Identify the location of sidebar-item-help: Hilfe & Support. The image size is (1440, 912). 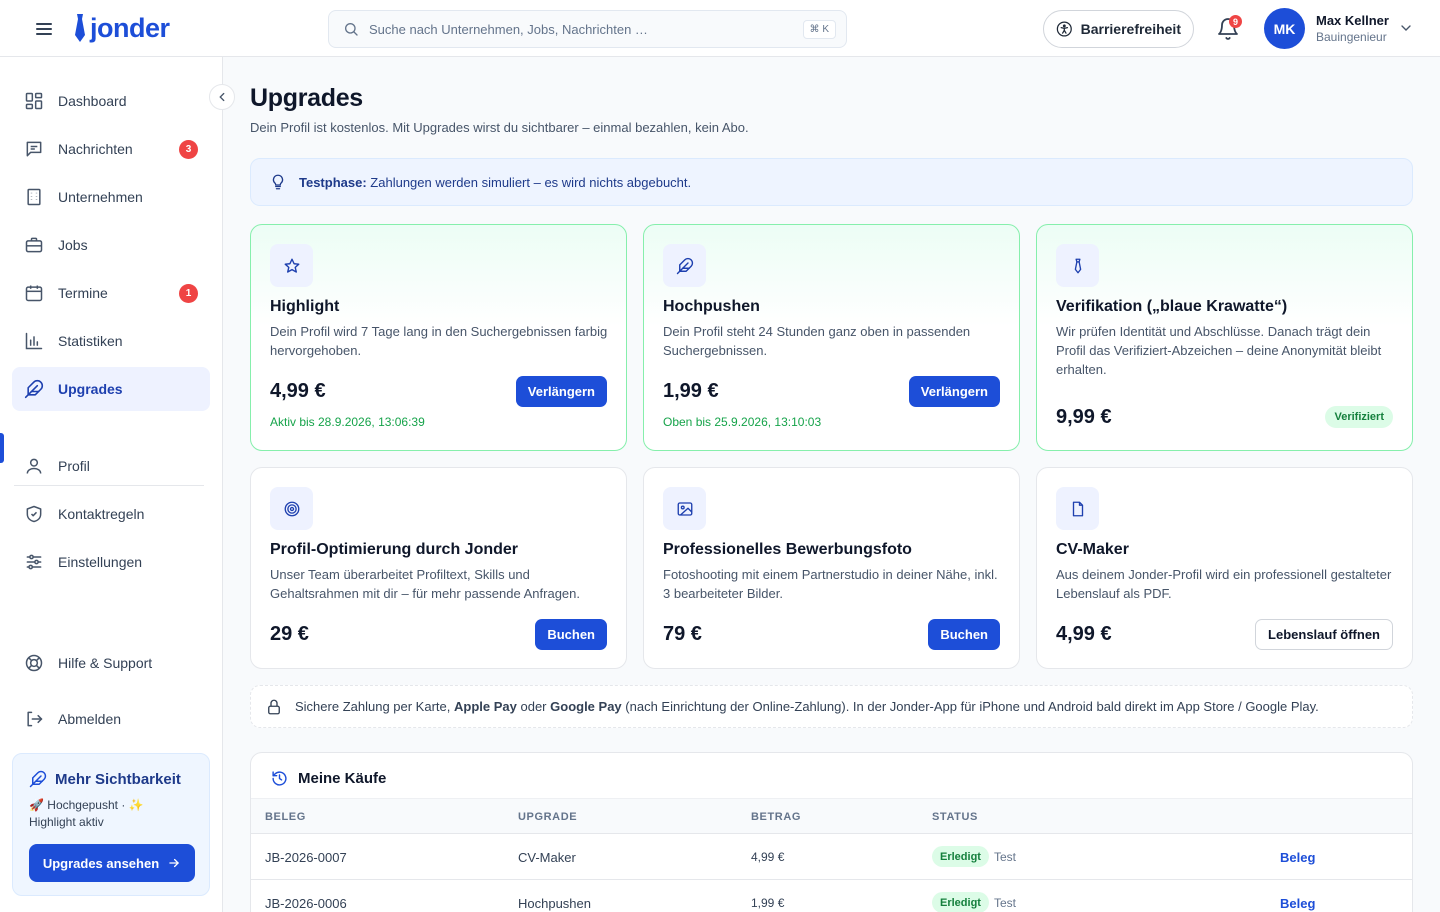
(111, 663).